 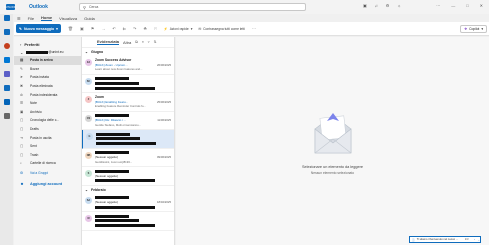 What do you see at coordinates (70, 28) in the screenshot?
I see `delete-icon: 🗑` at bounding box center [70, 28].